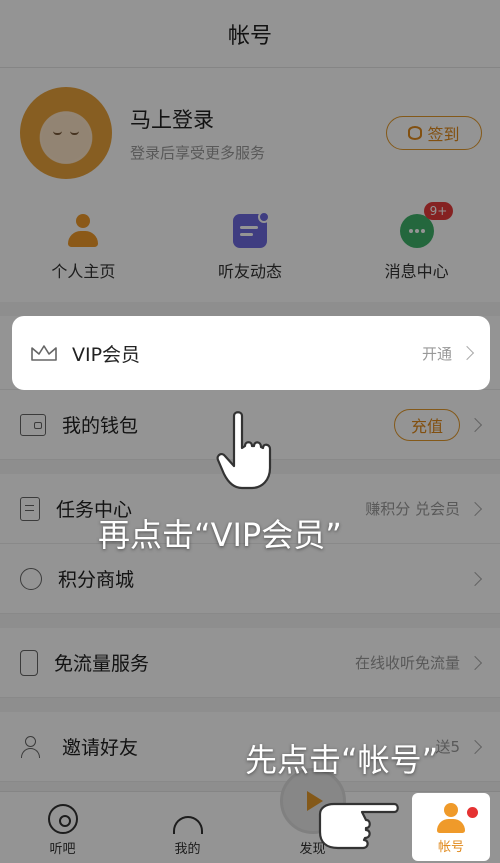  What do you see at coordinates (106, 354) in the screenshot?
I see `vip-label: VIP会员` at bounding box center [106, 354].